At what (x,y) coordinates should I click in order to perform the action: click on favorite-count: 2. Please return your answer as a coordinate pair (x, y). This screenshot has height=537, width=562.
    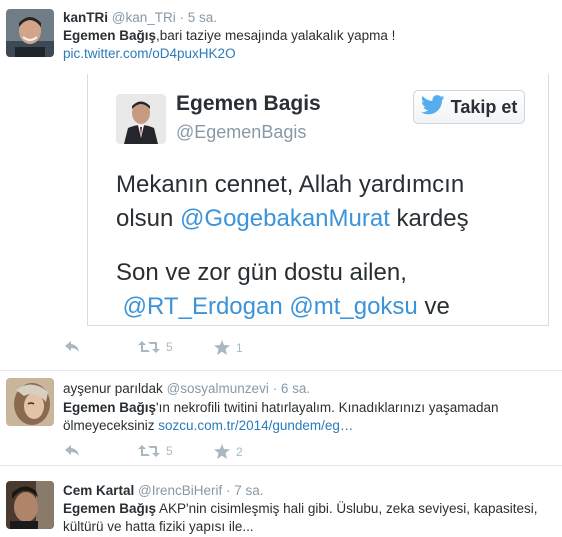
    Looking at the image, I should click on (239, 451).